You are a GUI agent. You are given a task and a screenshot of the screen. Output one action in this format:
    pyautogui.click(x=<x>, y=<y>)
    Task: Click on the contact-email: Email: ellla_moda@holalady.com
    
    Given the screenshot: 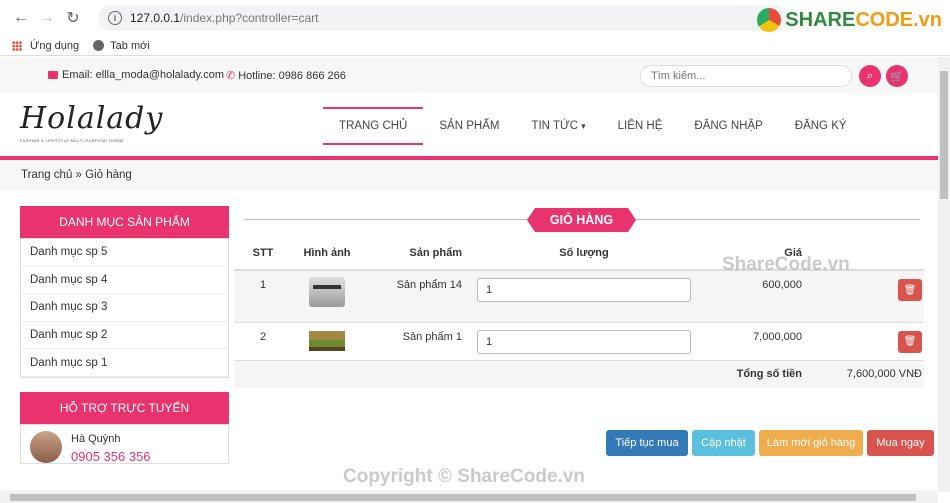 What is the action you would take?
    pyautogui.click(x=136, y=75)
    